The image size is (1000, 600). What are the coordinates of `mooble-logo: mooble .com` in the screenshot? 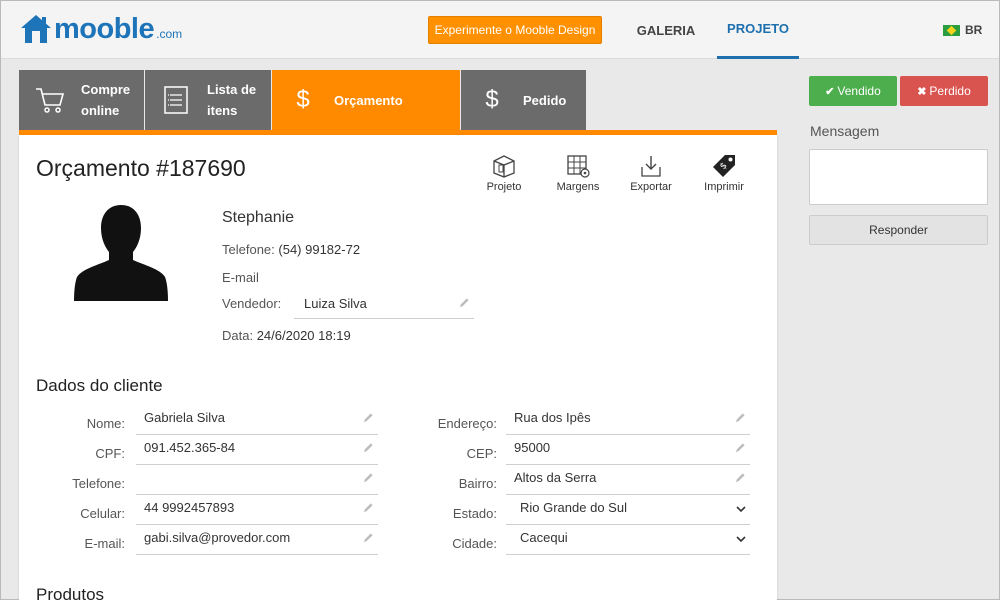 It's located at (100, 29).